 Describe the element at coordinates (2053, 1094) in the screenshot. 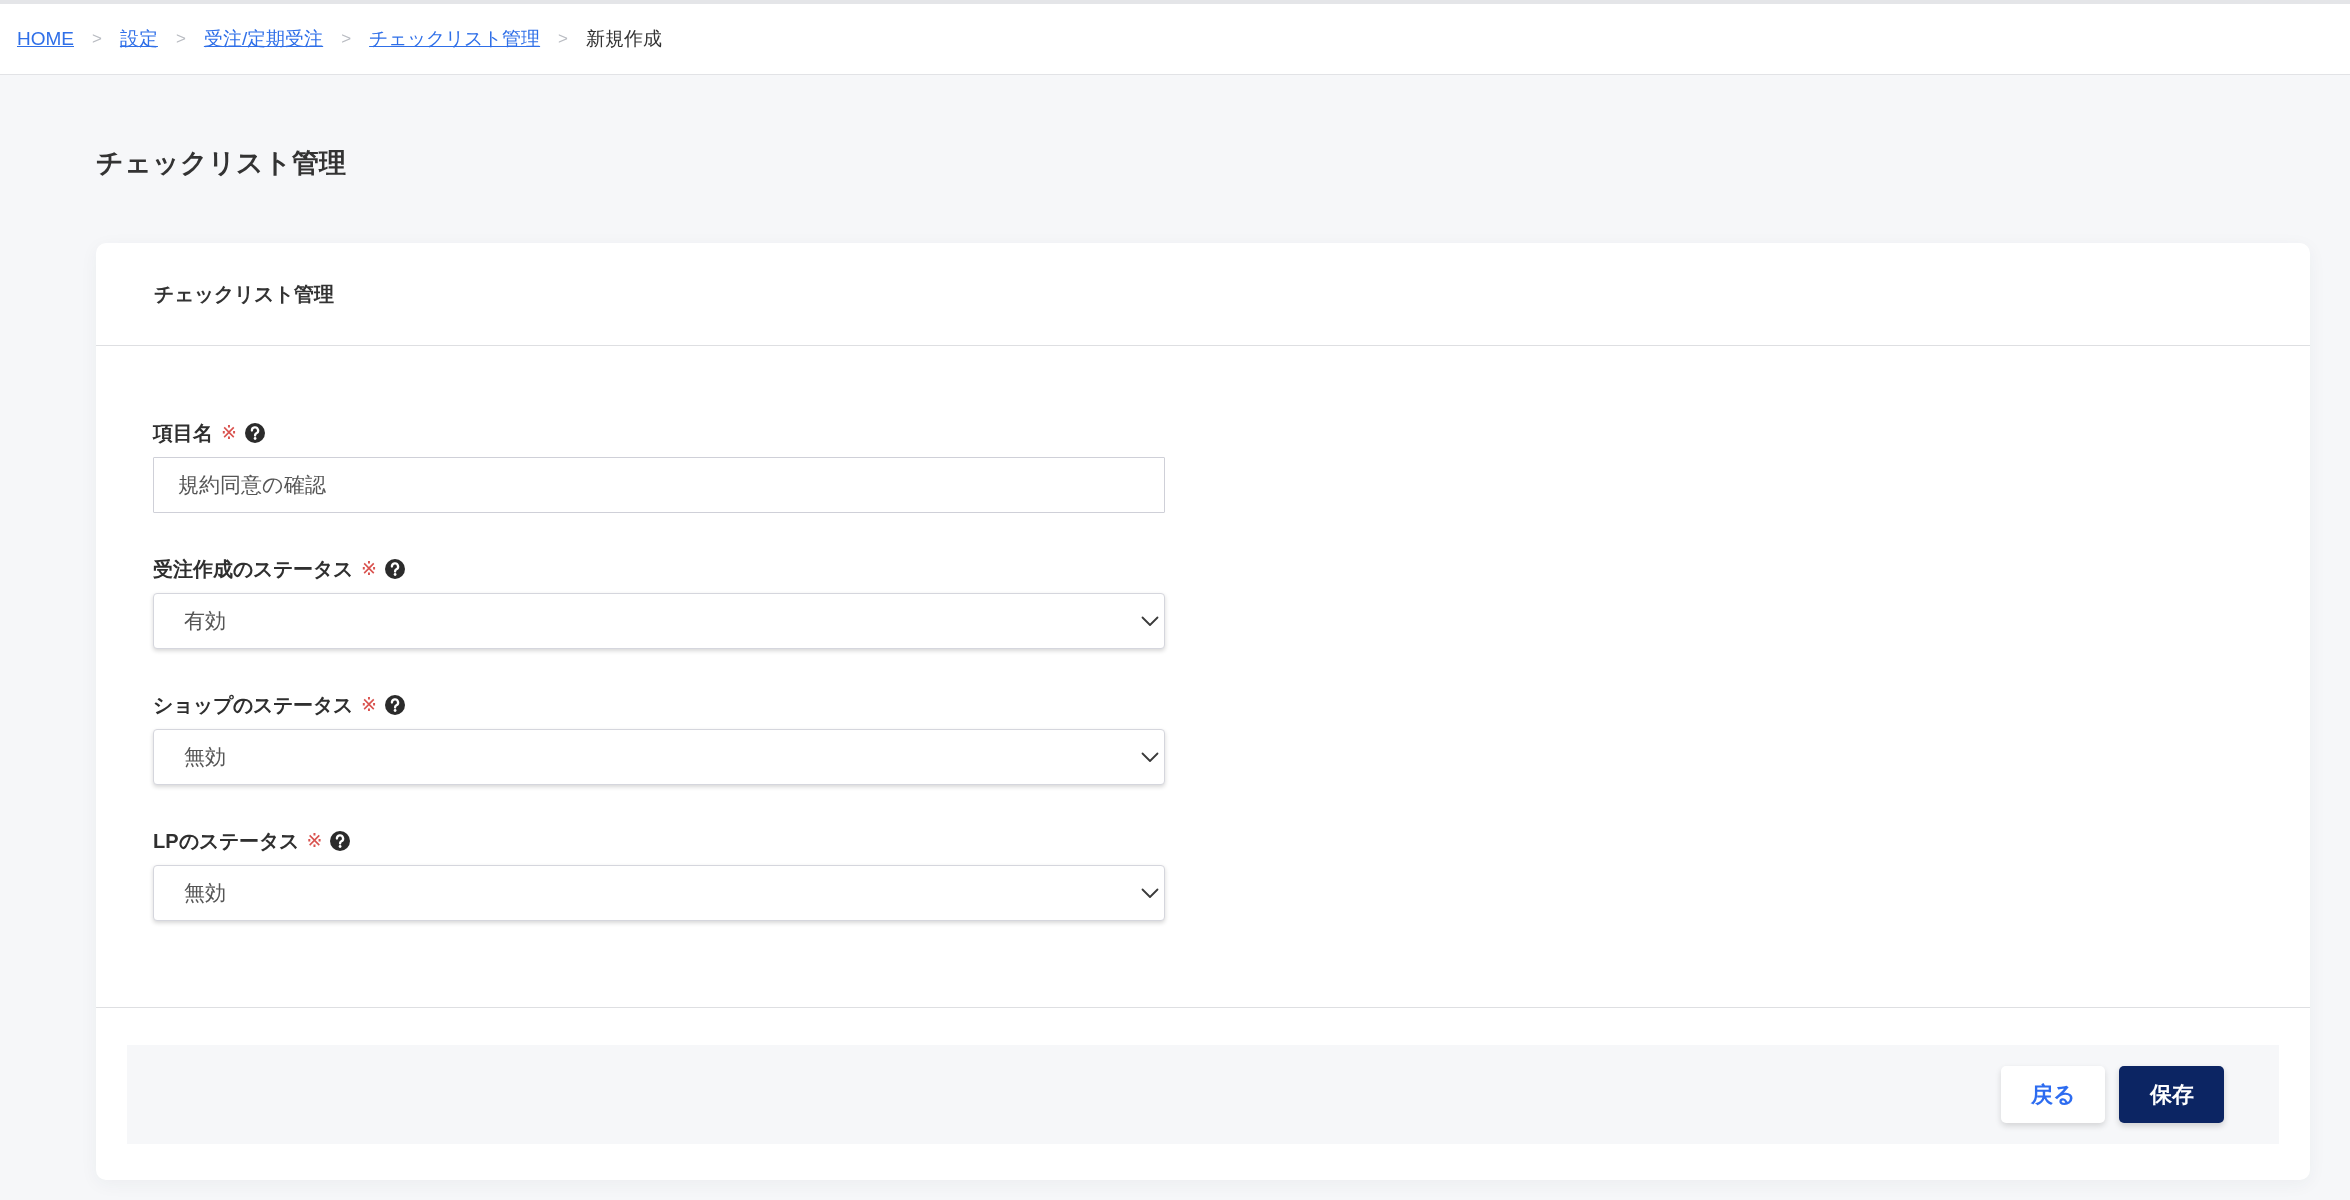

I see `back-button: 戻る` at that location.